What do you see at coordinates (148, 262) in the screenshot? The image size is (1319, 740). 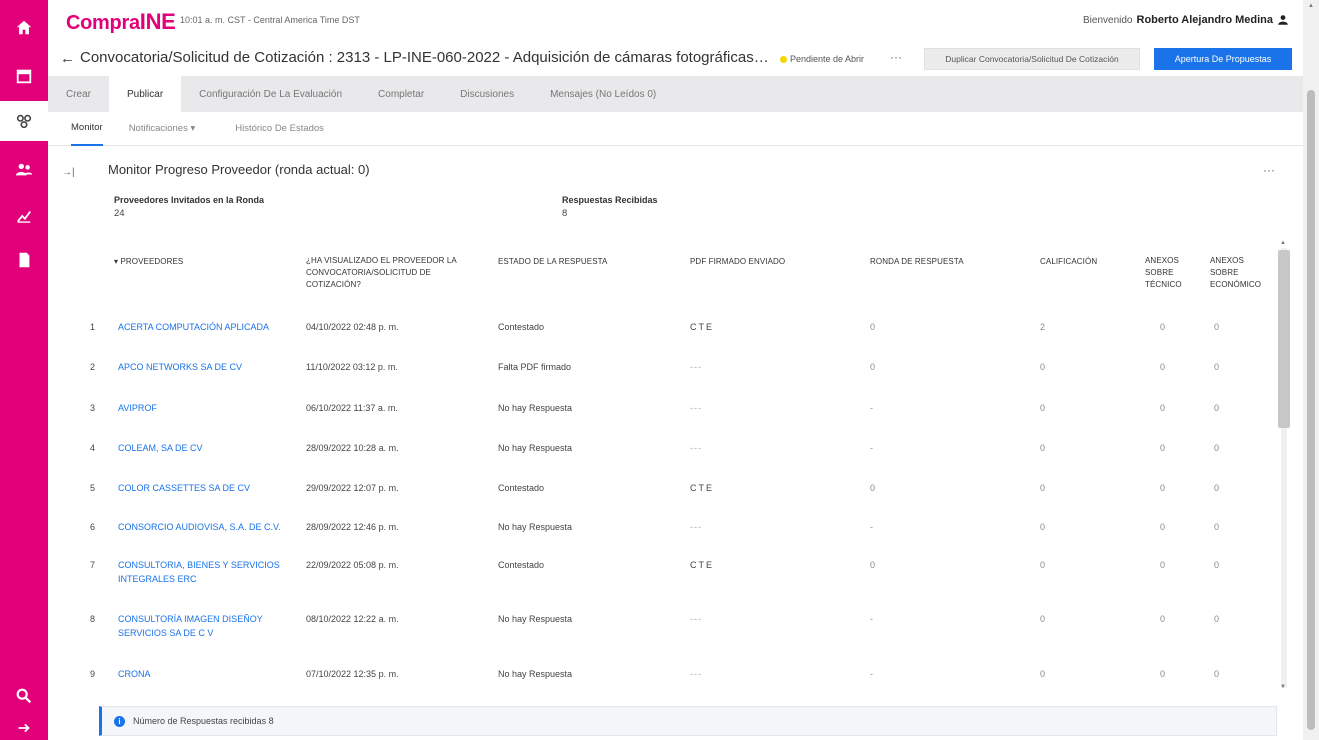 I see `header-proveedores: ▾ PROVEEDORES` at bounding box center [148, 262].